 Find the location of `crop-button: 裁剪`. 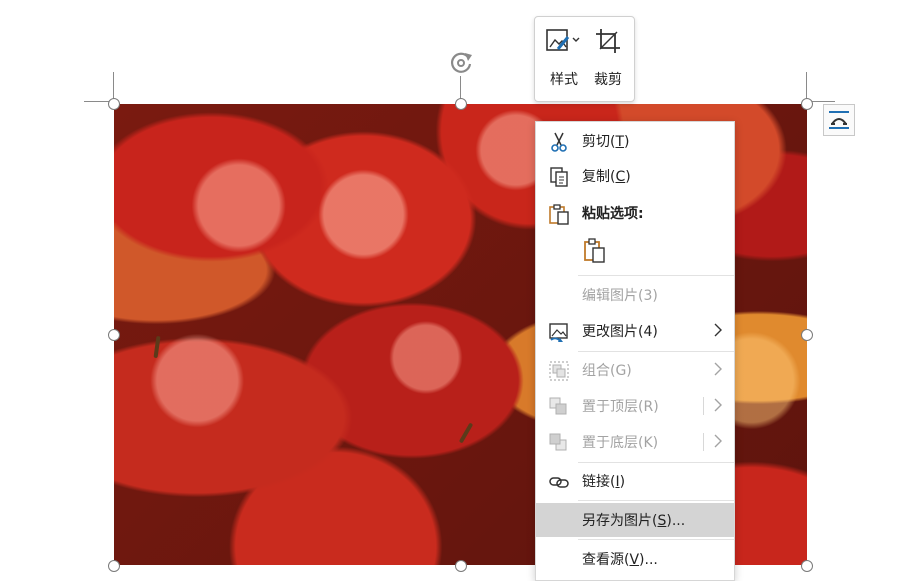

crop-button: 裁剪 is located at coordinates (608, 60).